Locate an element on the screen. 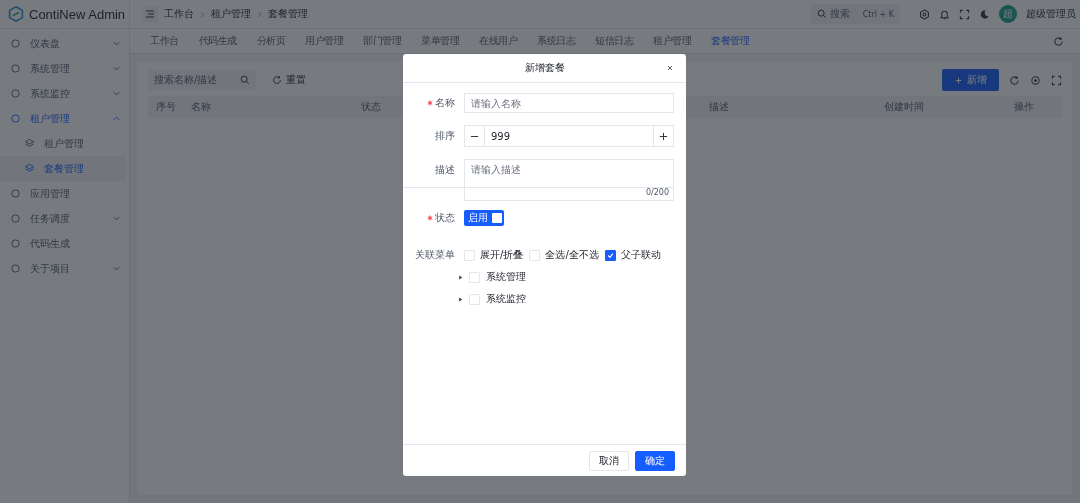  dialog-title: 新增套餐 is located at coordinates (544, 68).